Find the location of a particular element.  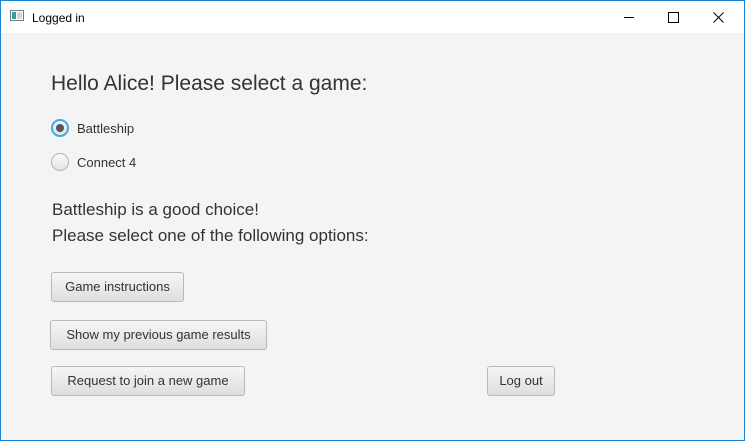

java-app-icon is located at coordinates (17, 15).